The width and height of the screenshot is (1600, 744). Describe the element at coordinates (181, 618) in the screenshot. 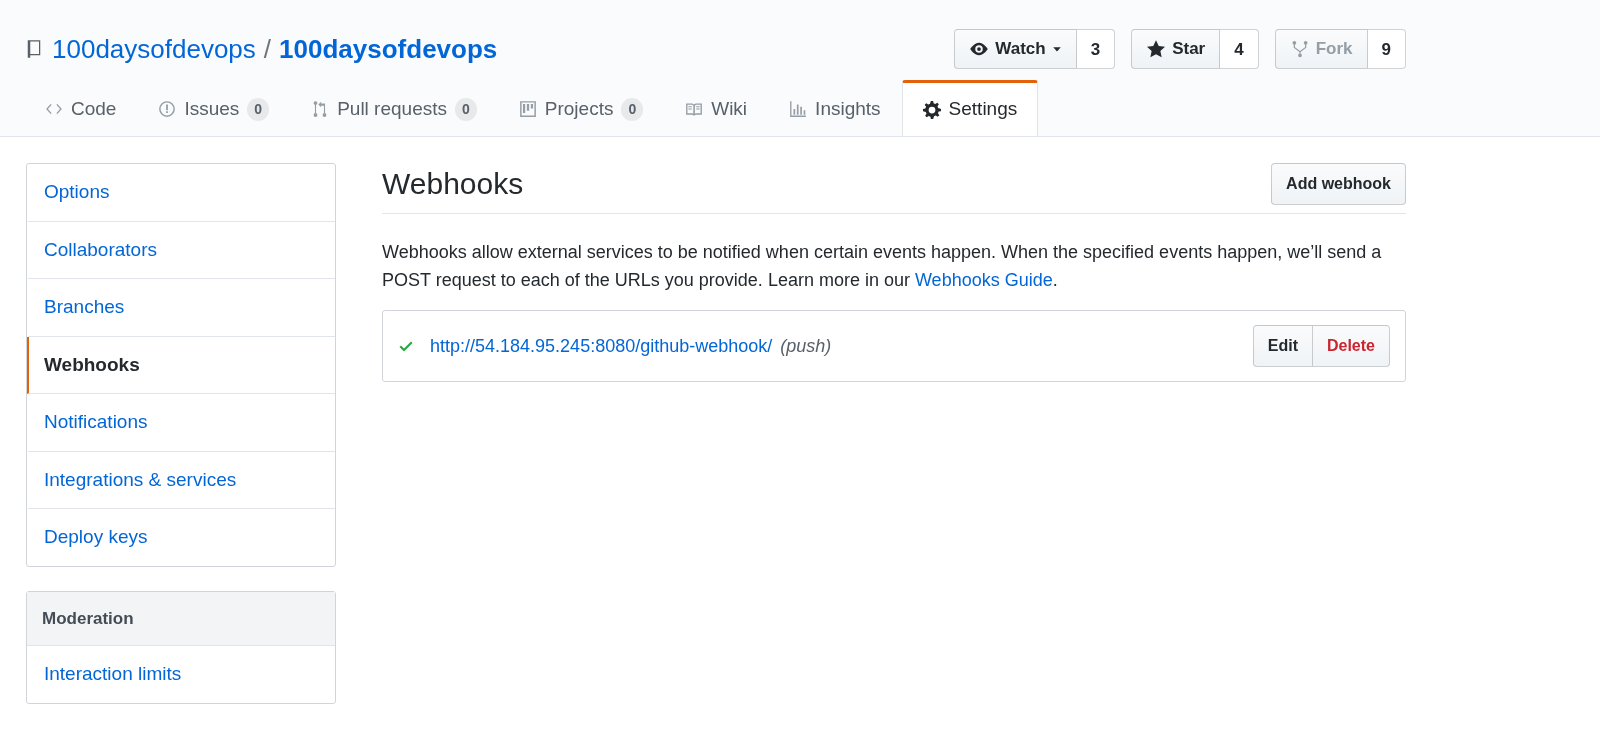

I see `menu-heading: Moderation` at that location.